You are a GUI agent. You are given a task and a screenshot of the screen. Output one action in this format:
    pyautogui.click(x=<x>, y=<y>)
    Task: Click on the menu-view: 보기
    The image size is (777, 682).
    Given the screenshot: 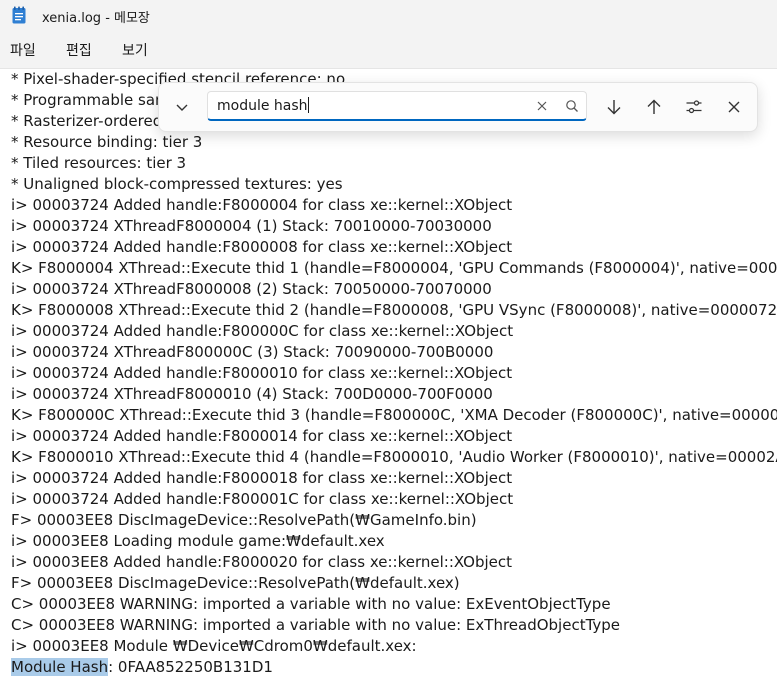 What is the action you would take?
    pyautogui.click(x=135, y=50)
    